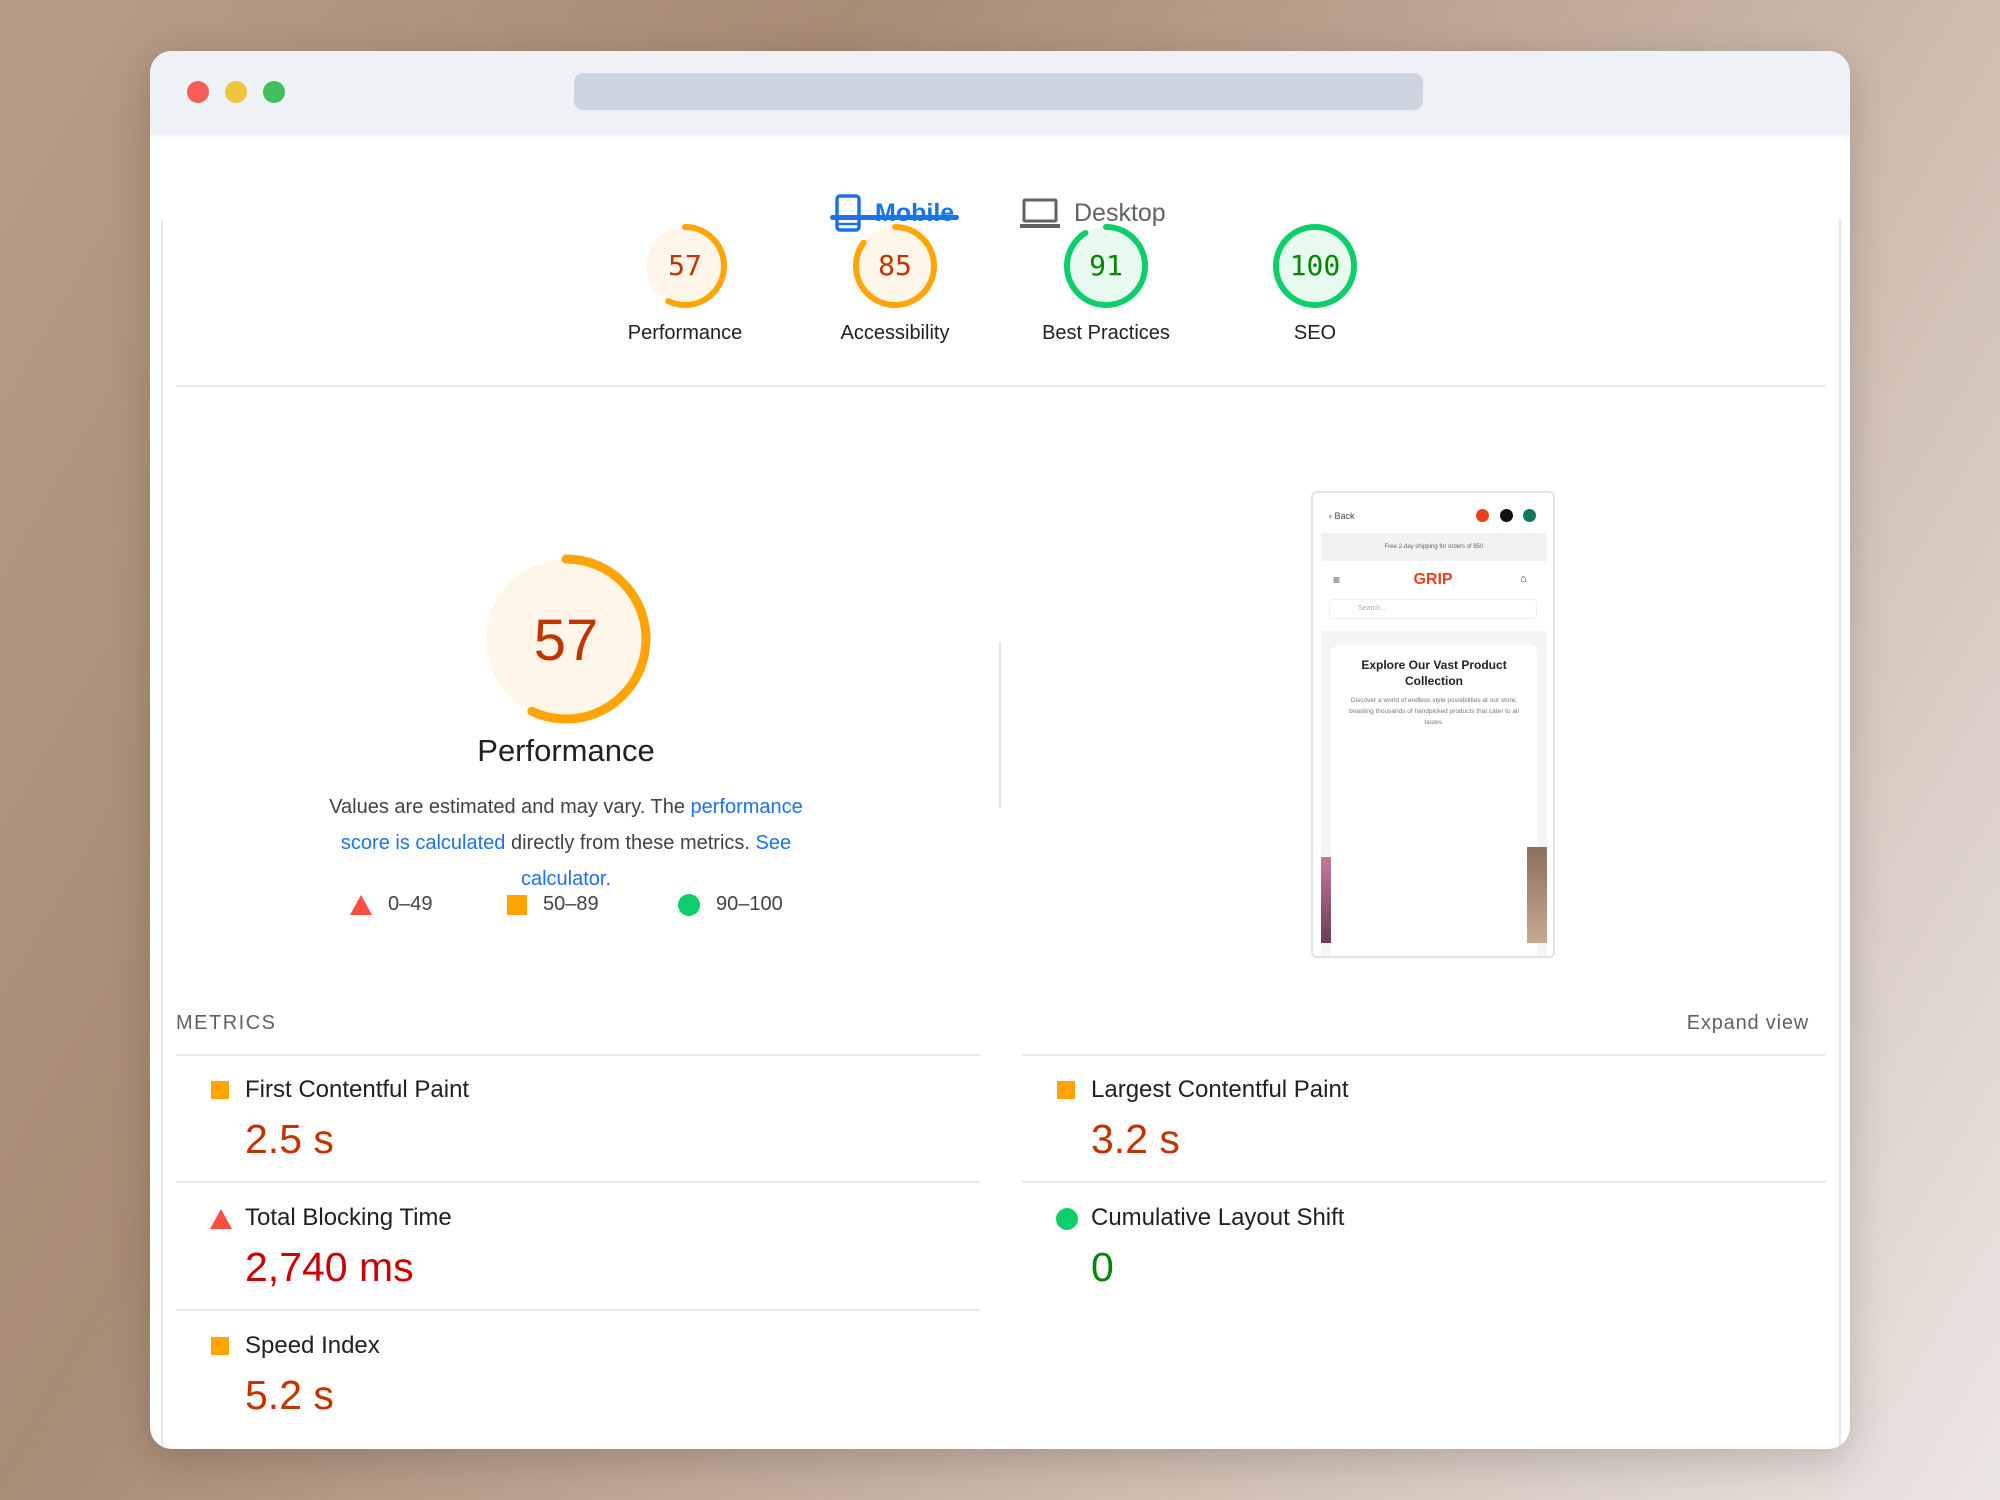 The image size is (2000, 1500). I want to click on performance-gauge-large: 57, so click(566, 641).